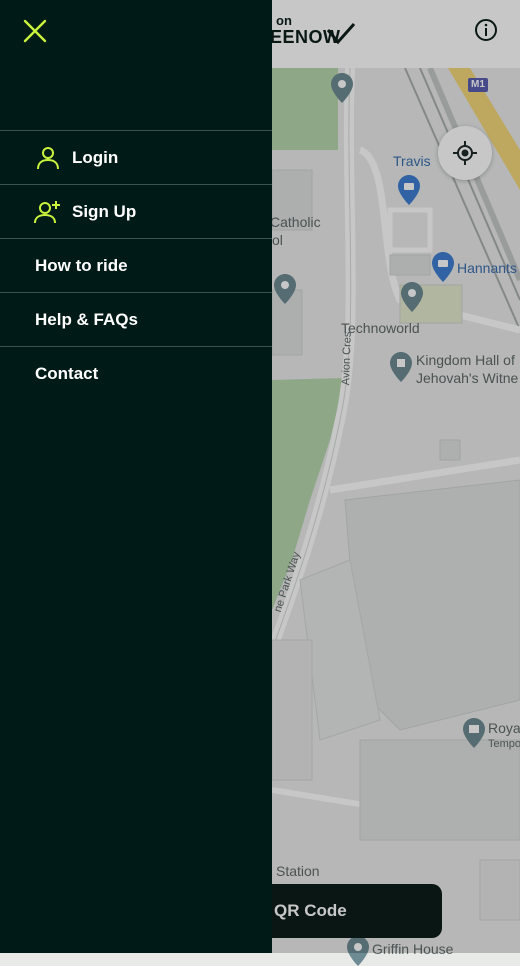  Describe the element at coordinates (86, 319) in the screenshot. I see `menu-item-label: Help & FAQs` at that location.